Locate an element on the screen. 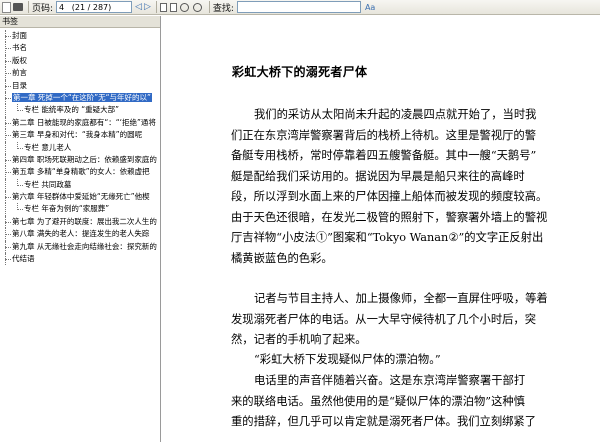 This screenshot has height=442, width=600. bookmark-item: 第三章 早身和对代：“我身本精”的圆呢 is located at coordinates (80, 135).